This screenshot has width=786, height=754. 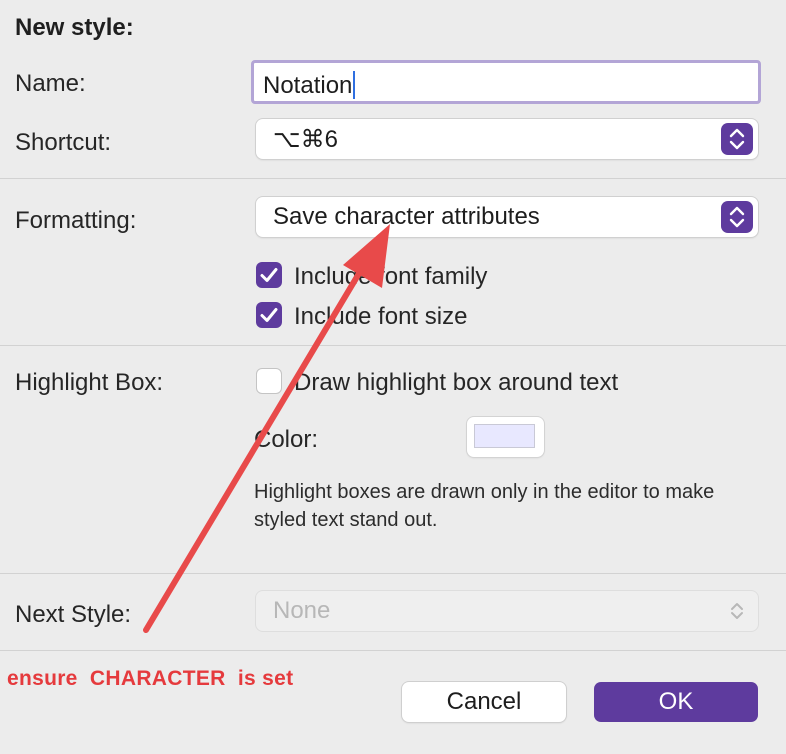 What do you see at coordinates (354, 85) in the screenshot?
I see `text-caret` at bounding box center [354, 85].